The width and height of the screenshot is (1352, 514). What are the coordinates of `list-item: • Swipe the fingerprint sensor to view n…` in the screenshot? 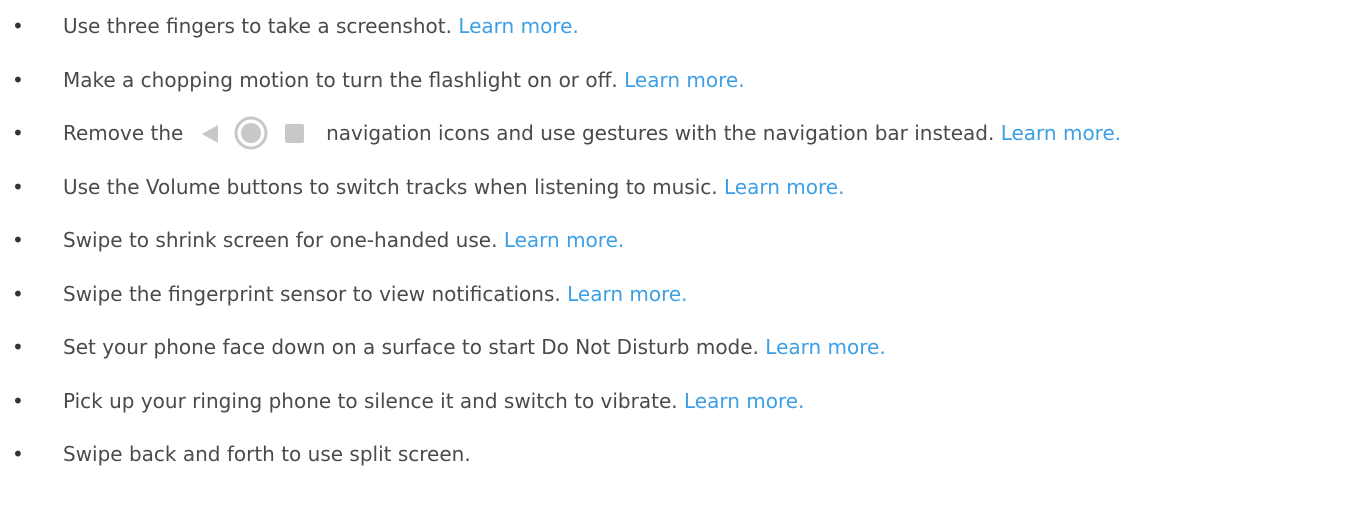 It's located at (676, 295).